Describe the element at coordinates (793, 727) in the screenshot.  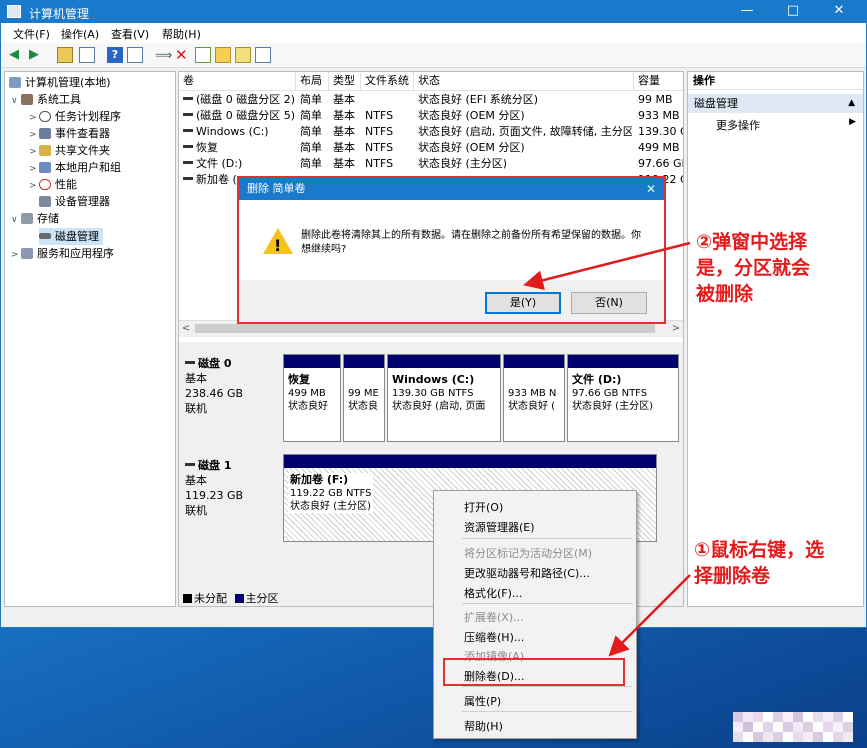
I see `blurred-watermark` at that location.